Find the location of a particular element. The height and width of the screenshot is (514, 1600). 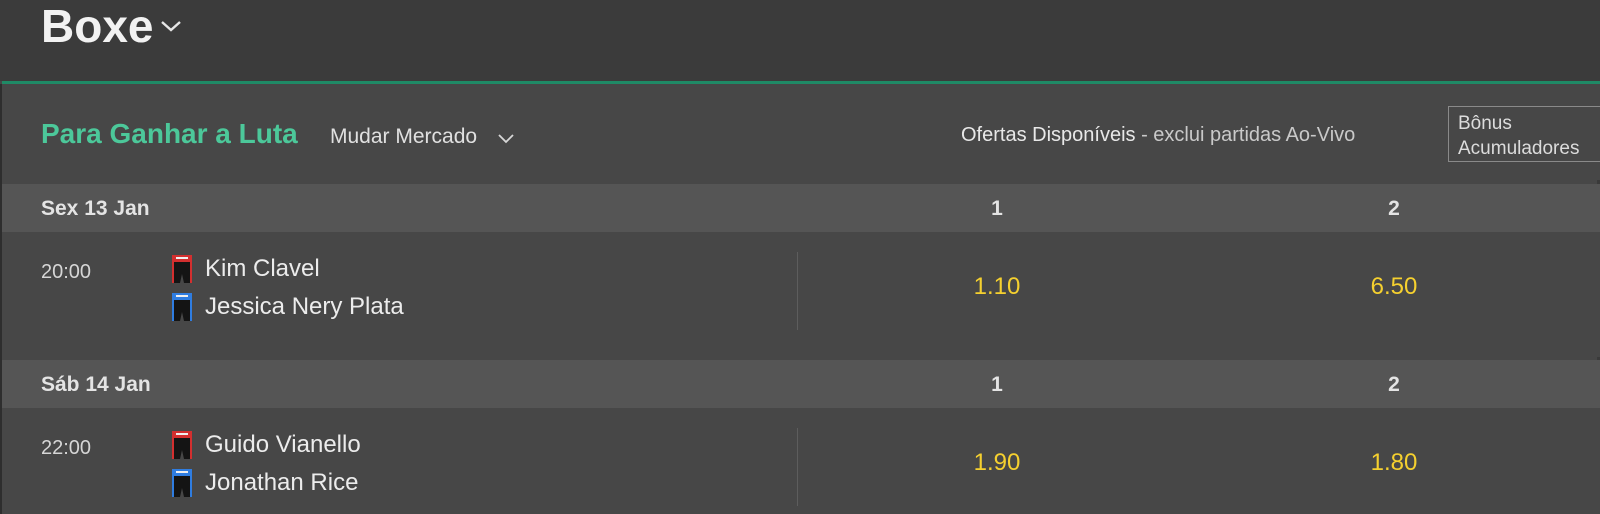

fighter-red-corner: Kim Clavel is located at coordinates (245, 269).